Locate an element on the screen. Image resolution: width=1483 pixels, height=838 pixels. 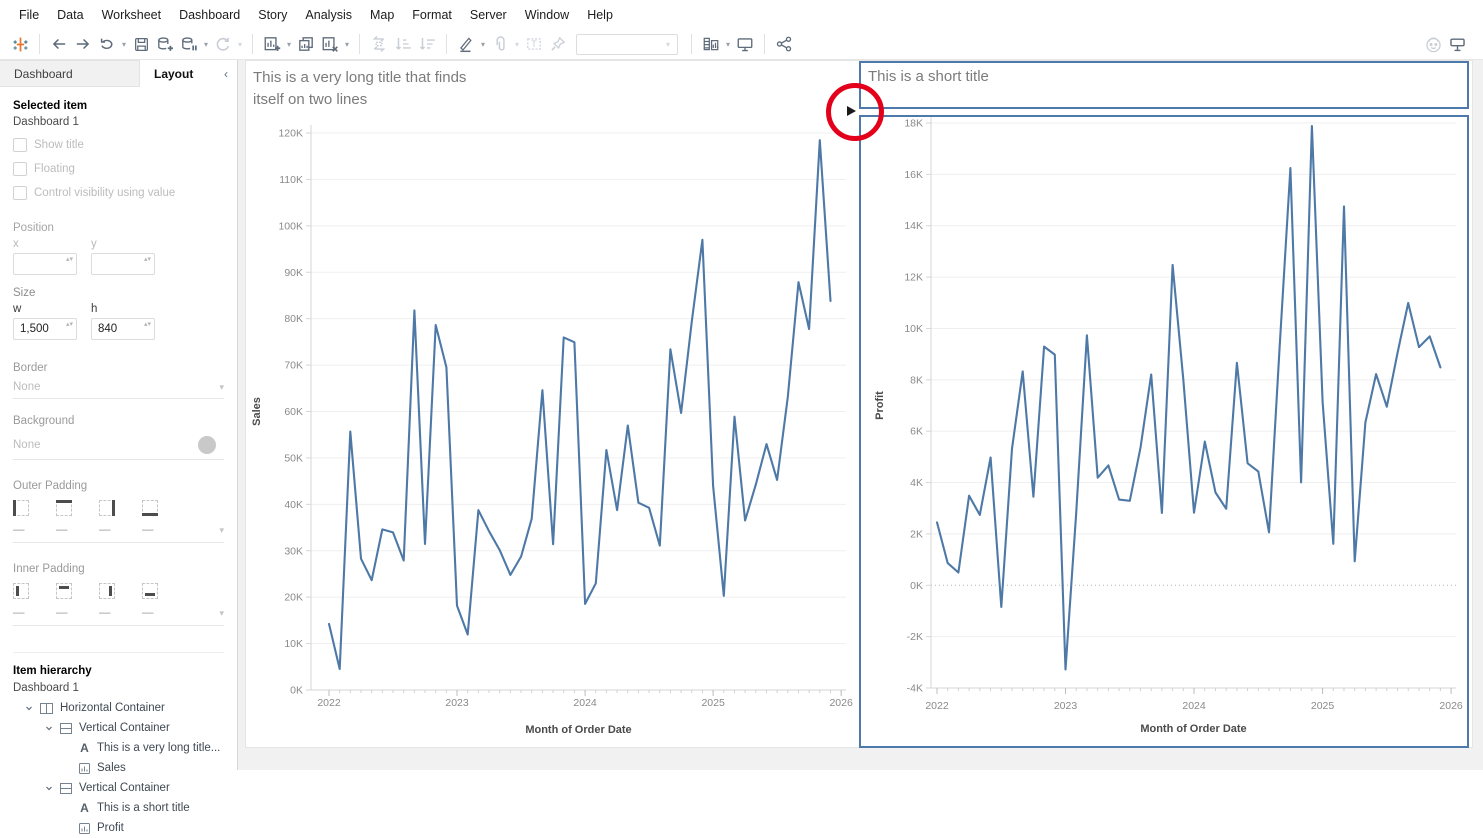
new-data-source-button is located at coordinates (165, 44).